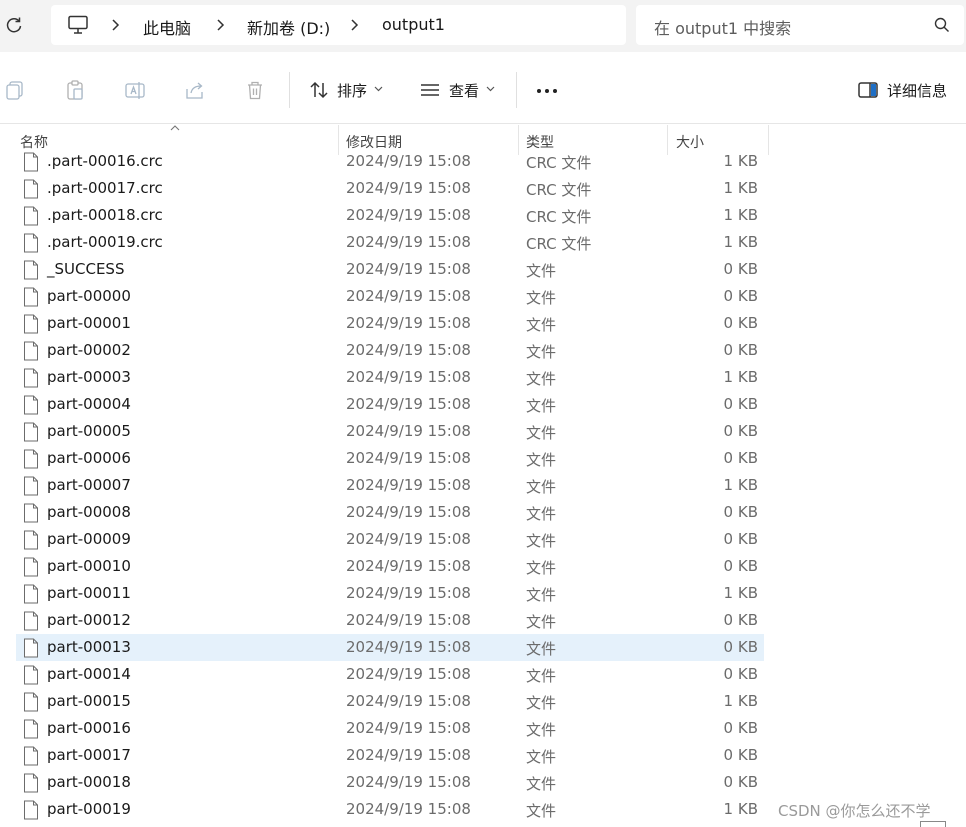 This screenshot has height=827, width=966. What do you see at coordinates (390, 539) in the screenshot?
I see `file-row: part-00009 2024/9/19 15:08 文件 0 KB` at bounding box center [390, 539].